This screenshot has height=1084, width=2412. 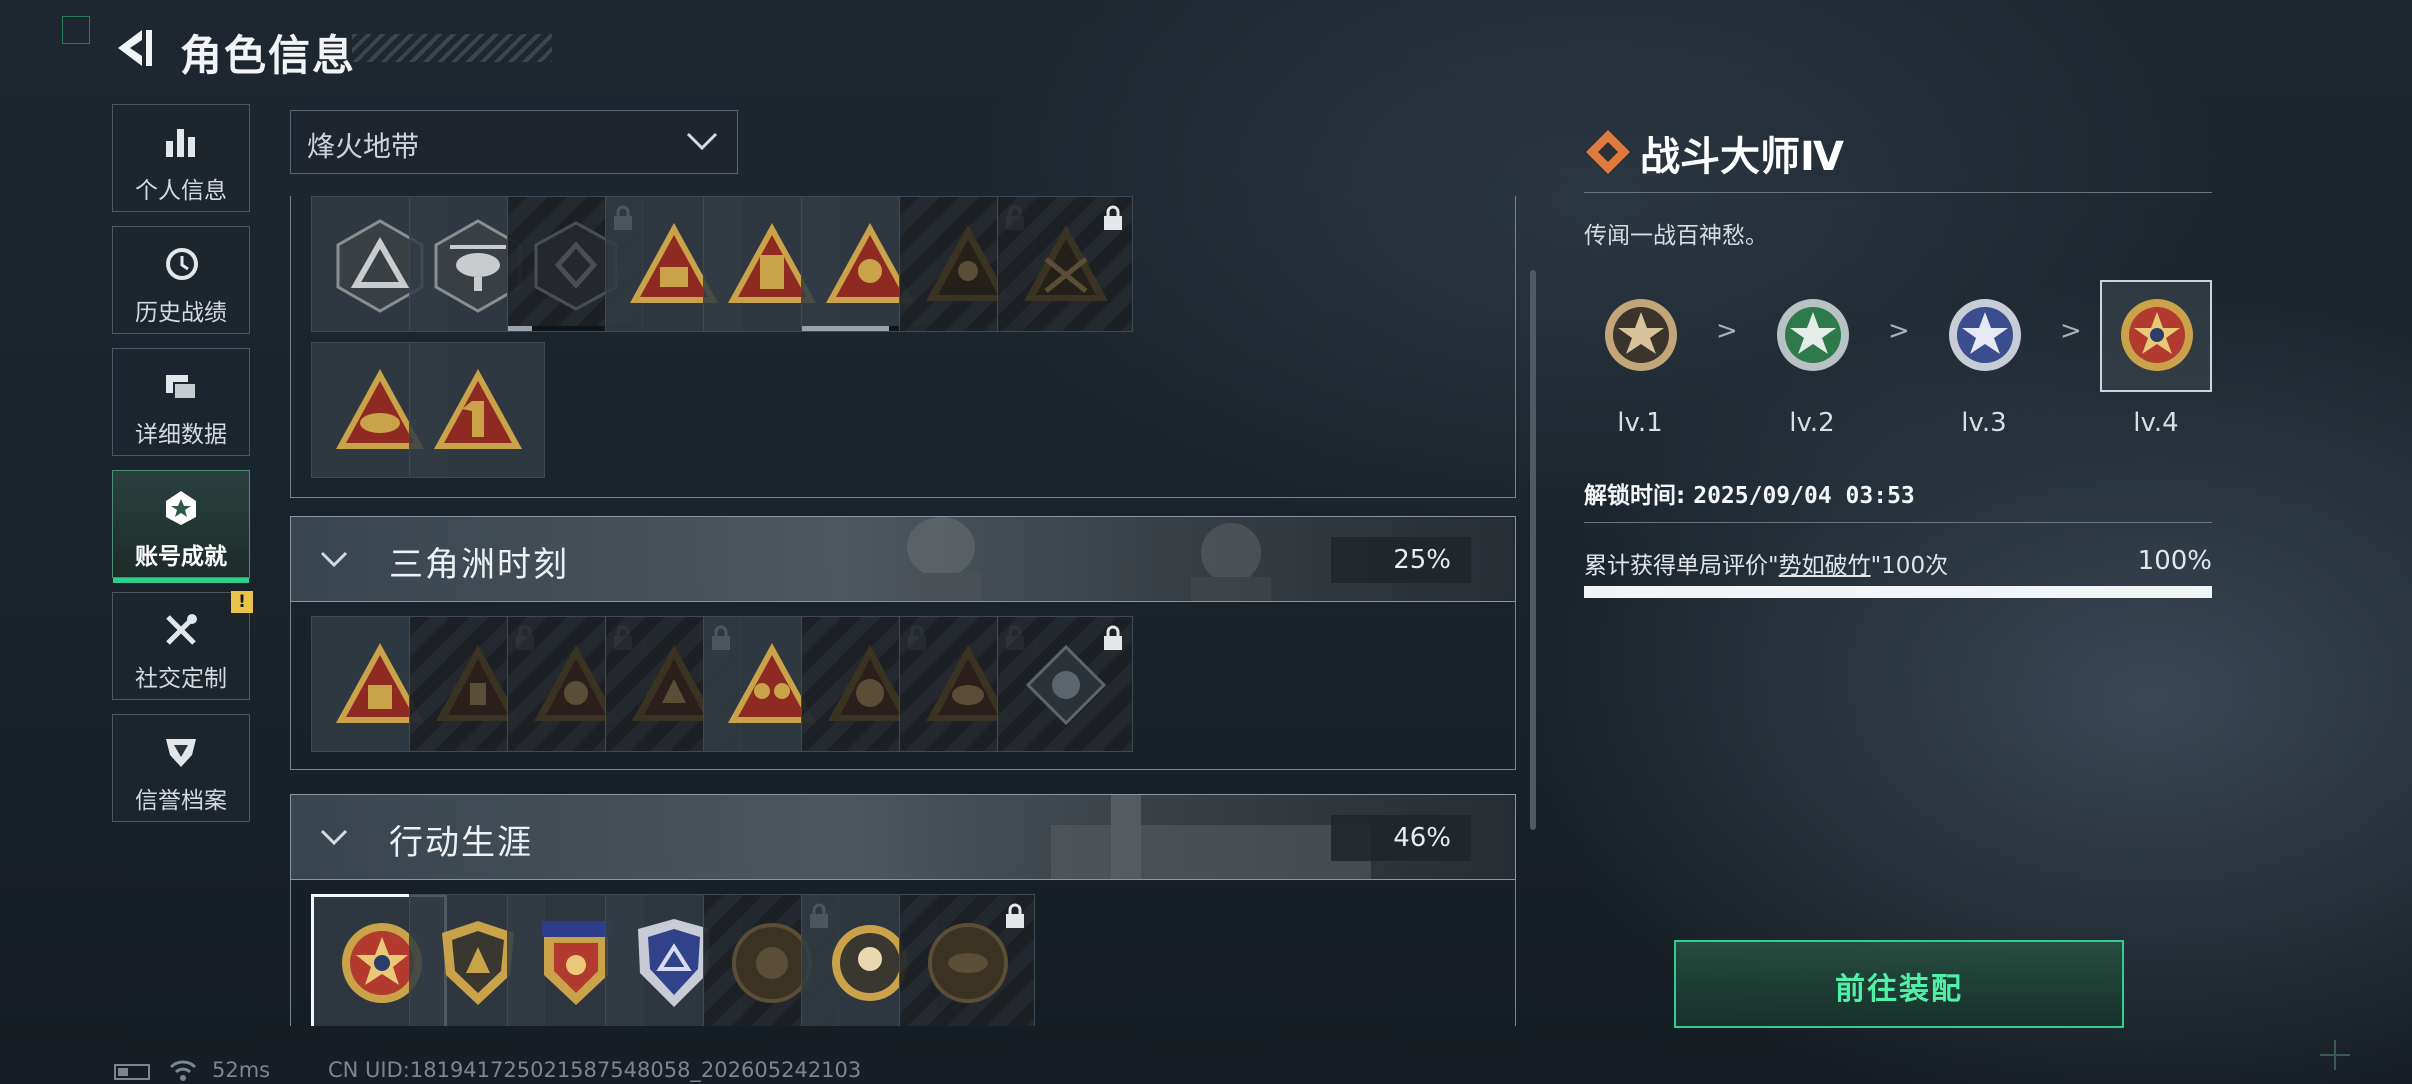 What do you see at coordinates (181, 387) in the screenshot?
I see `data-cards-icon` at bounding box center [181, 387].